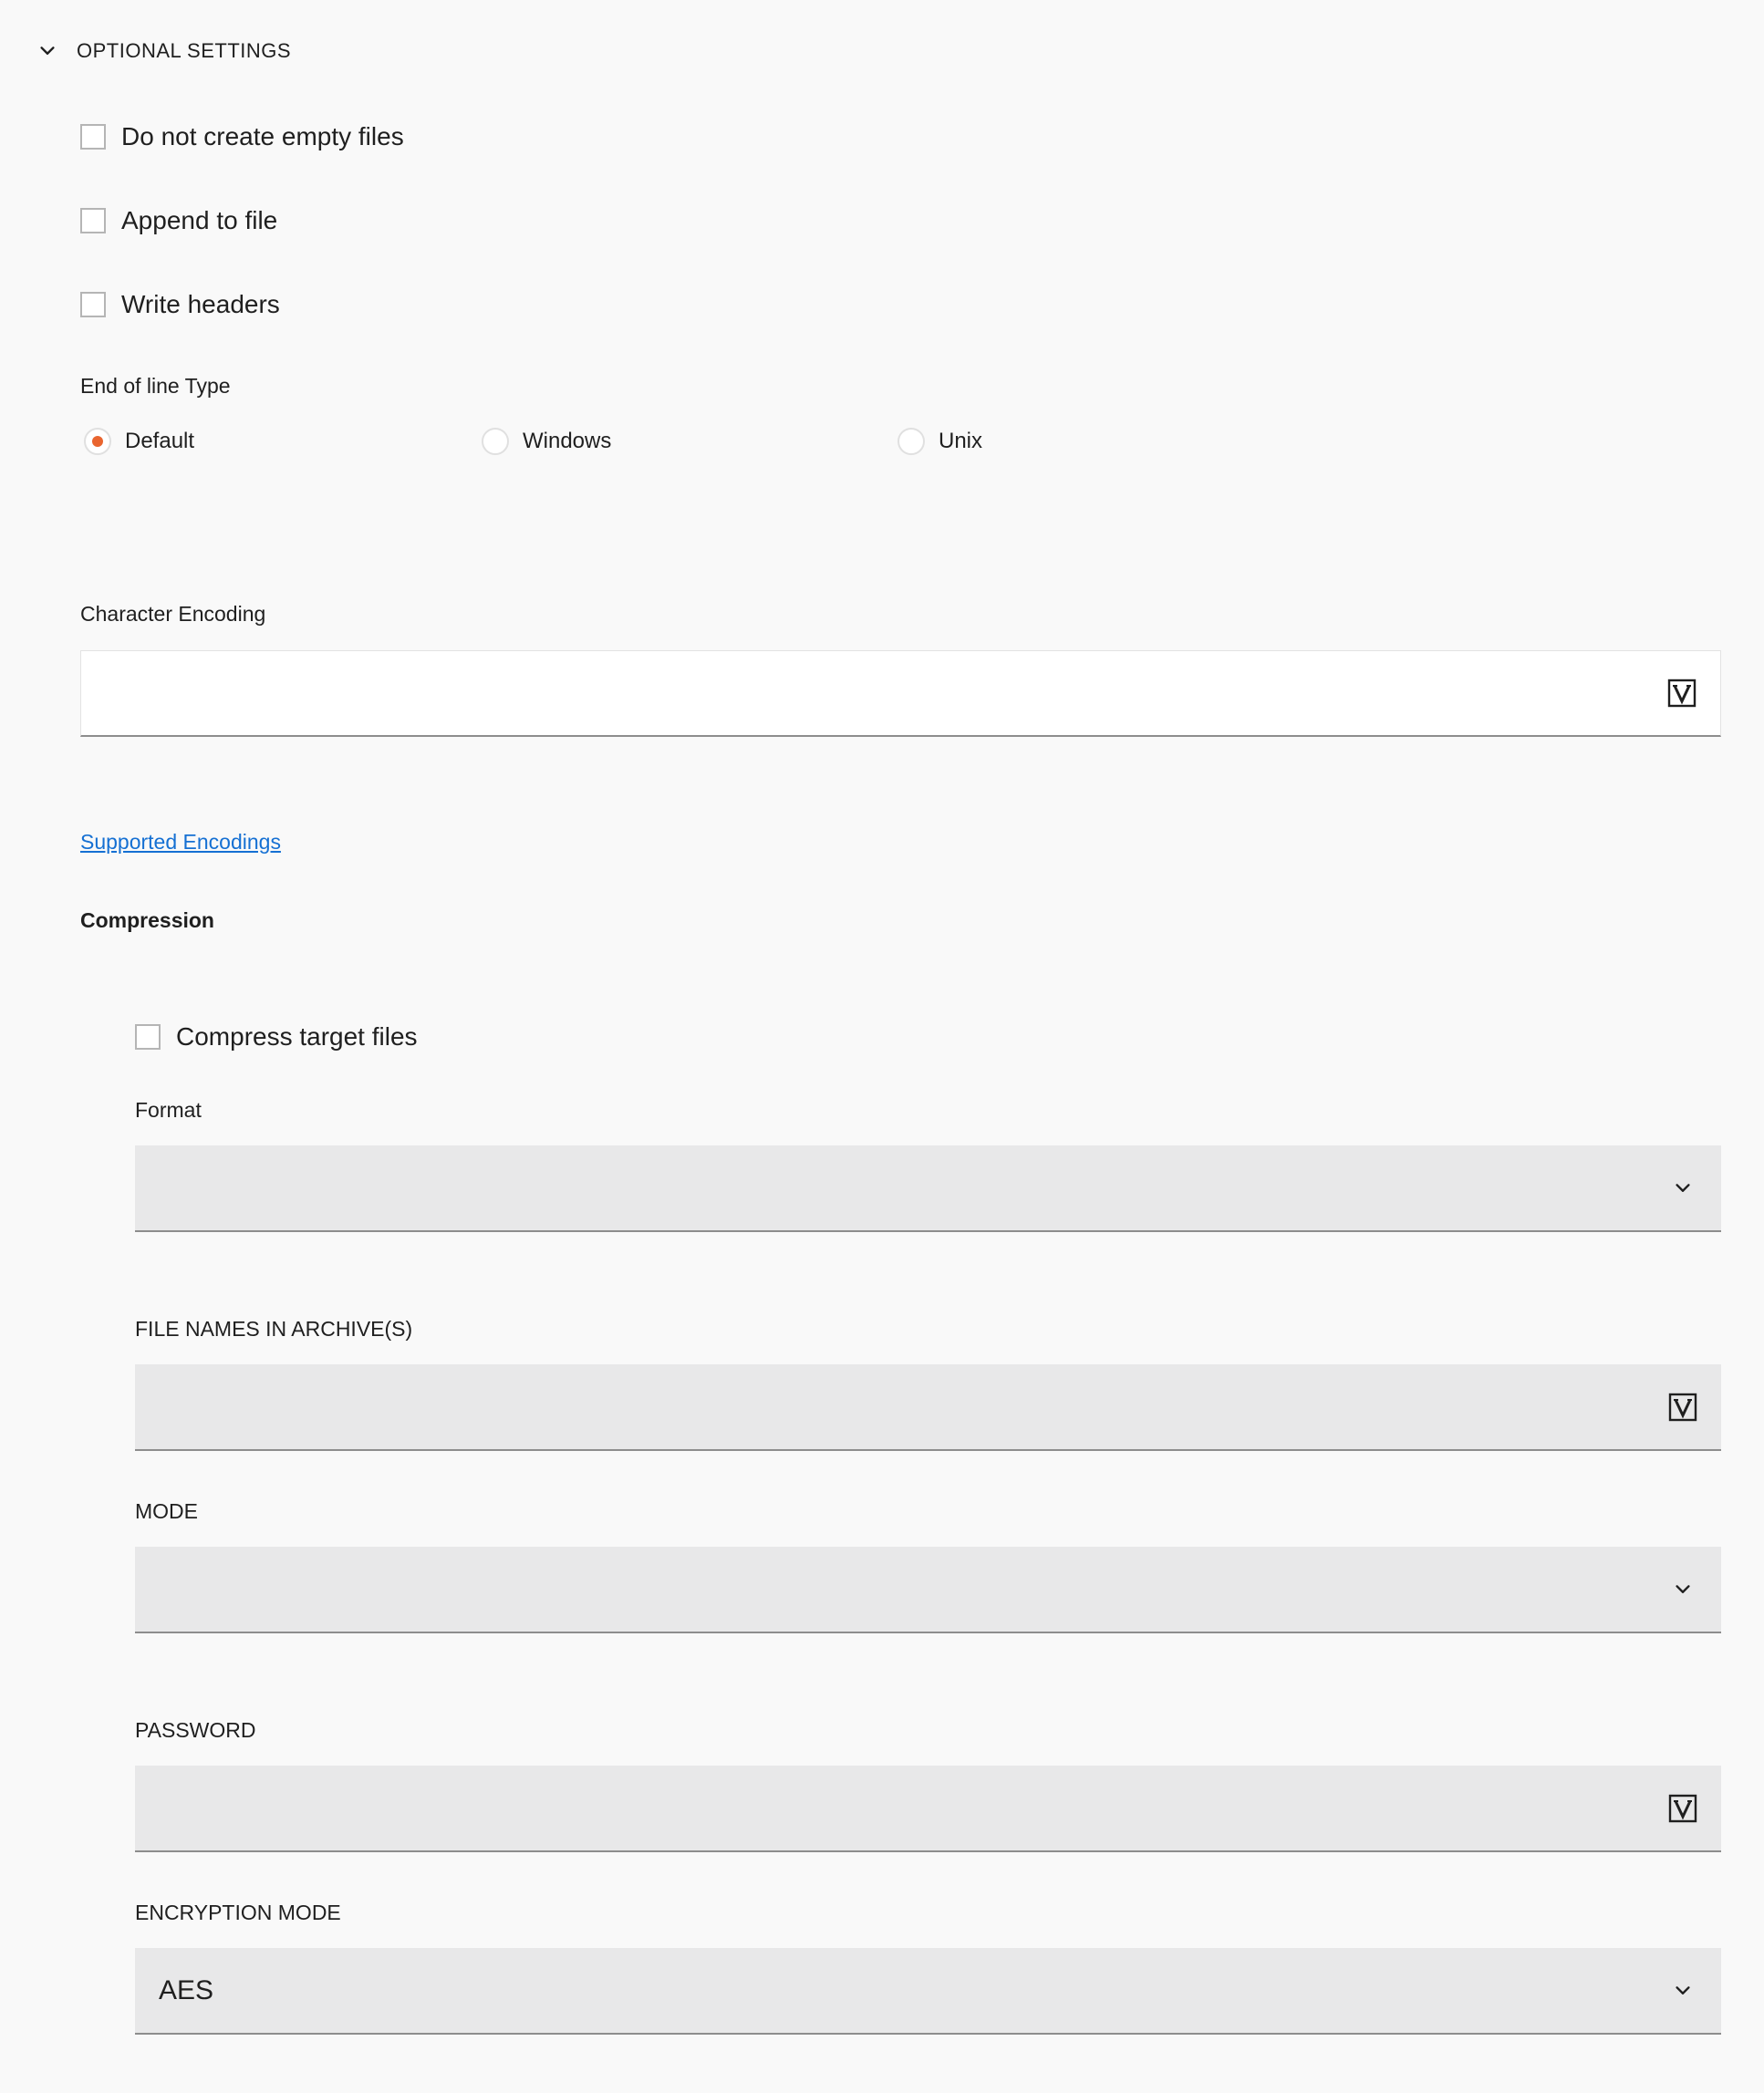 This screenshot has height=2093, width=1764. I want to click on radio-label: Windows, so click(567, 441).